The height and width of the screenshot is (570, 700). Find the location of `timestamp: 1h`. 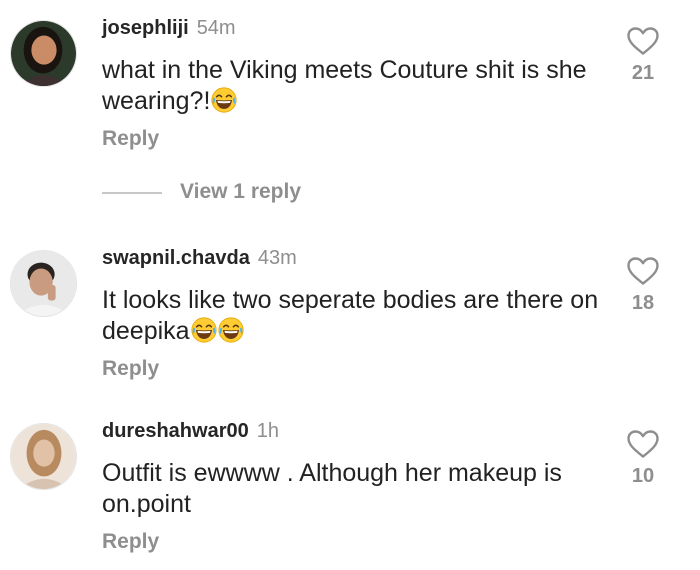

timestamp: 1h is located at coordinates (267, 431).